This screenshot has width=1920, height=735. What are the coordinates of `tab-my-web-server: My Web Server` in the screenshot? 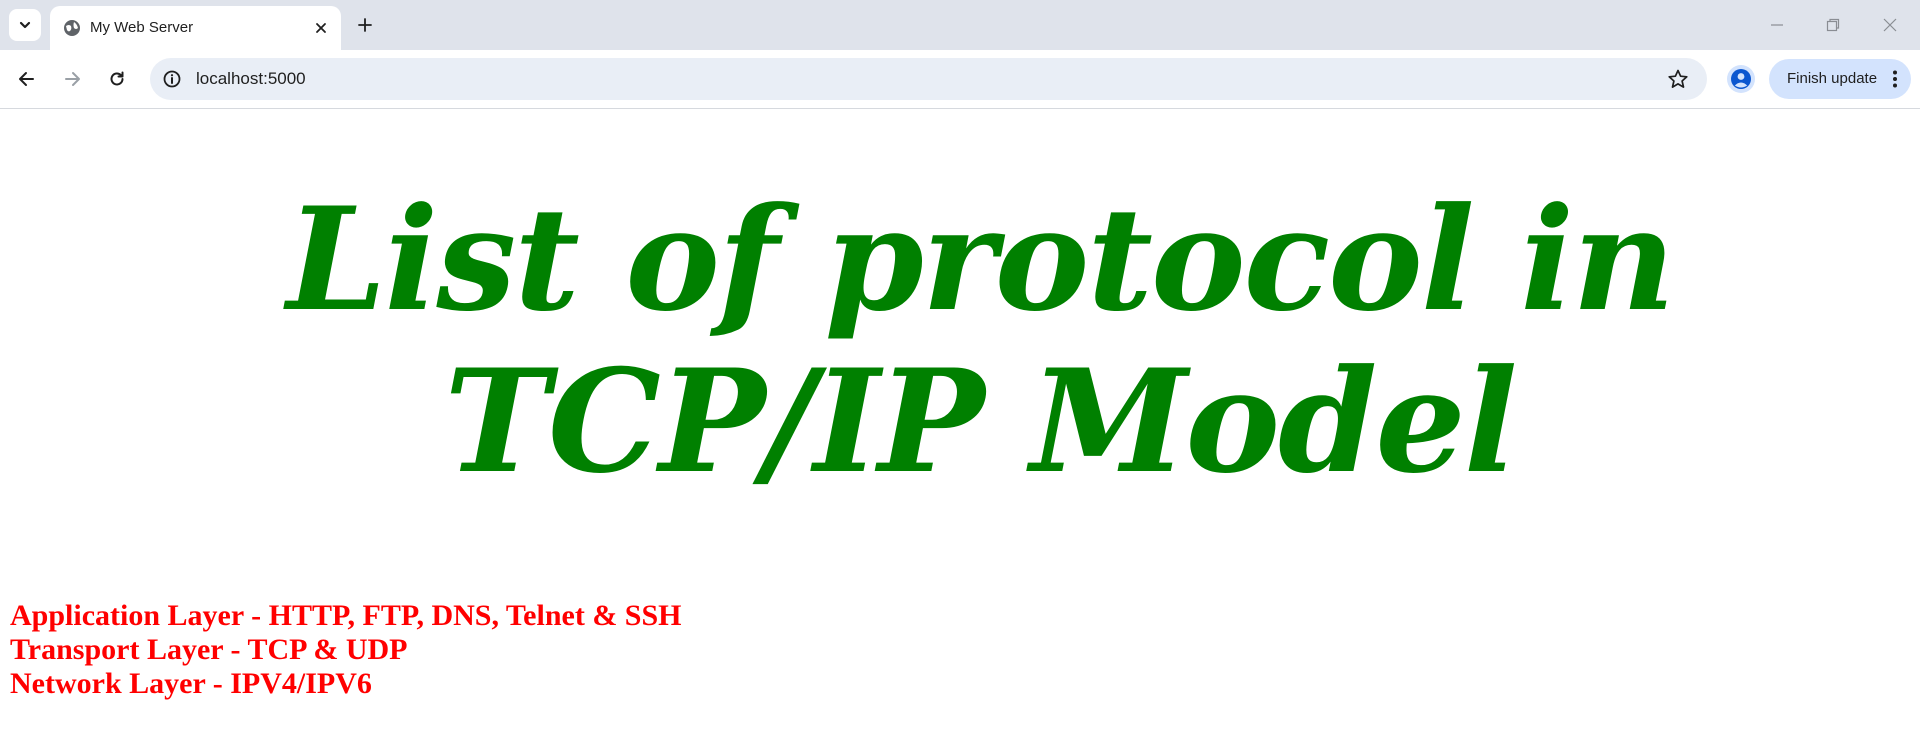 It's located at (195, 28).